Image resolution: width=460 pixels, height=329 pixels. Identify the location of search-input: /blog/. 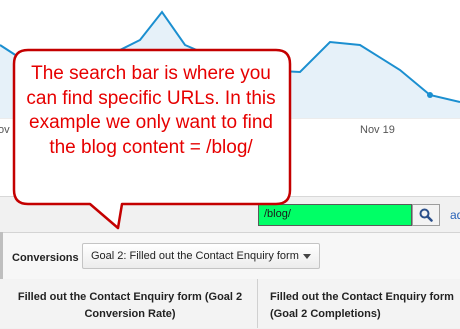
(335, 215).